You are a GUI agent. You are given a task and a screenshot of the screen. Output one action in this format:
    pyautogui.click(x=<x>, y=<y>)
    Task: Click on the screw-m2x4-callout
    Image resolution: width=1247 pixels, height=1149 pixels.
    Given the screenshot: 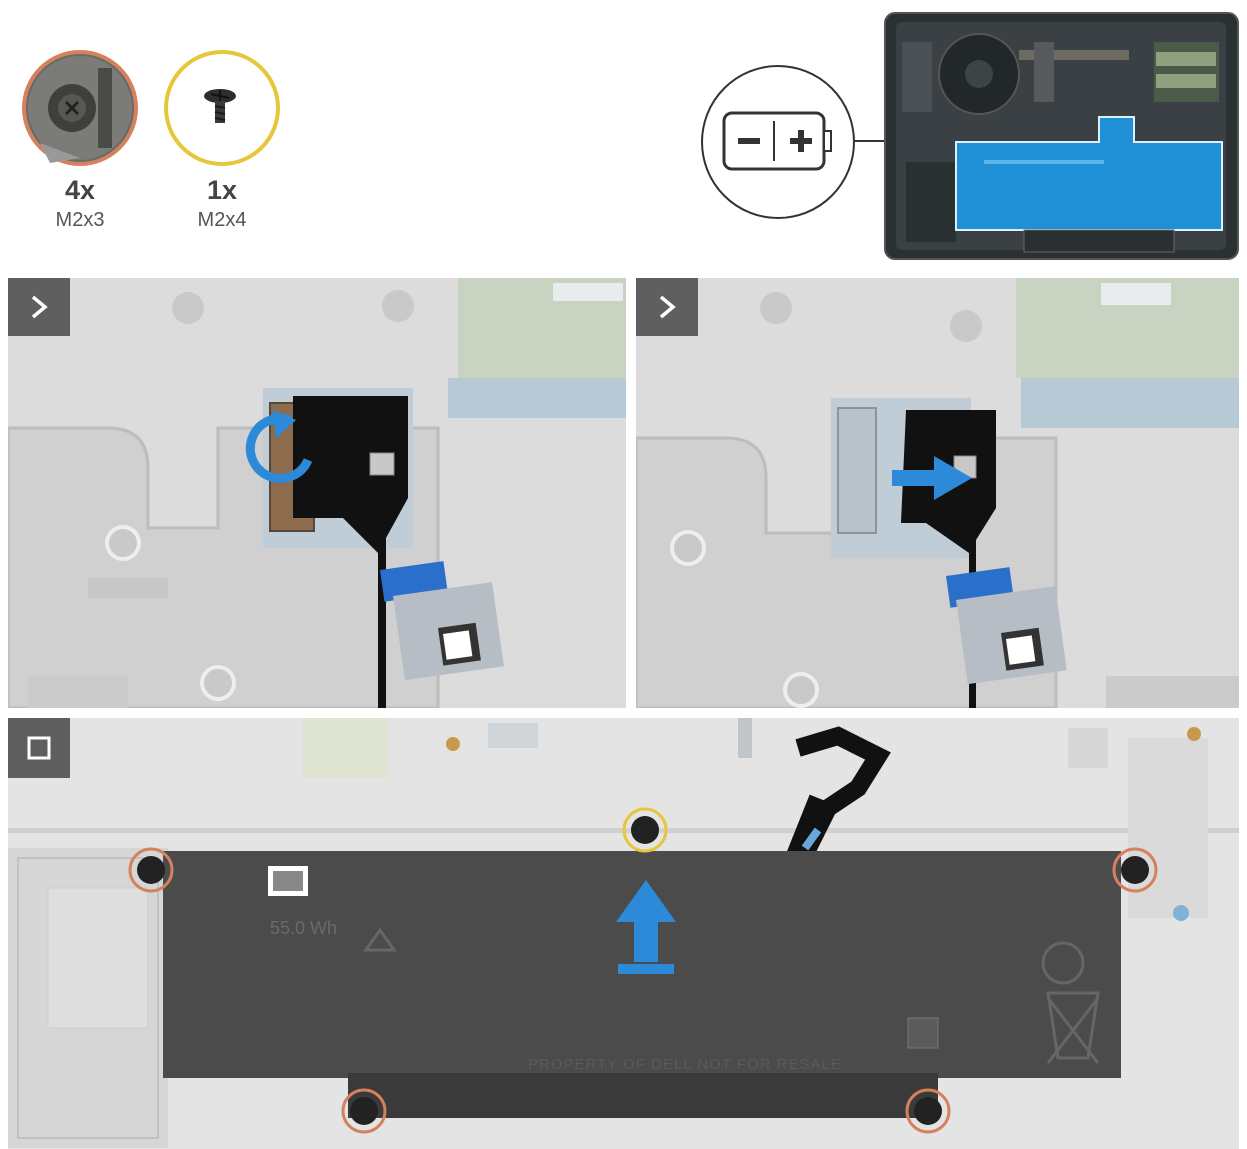 What is the action you would take?
    pyautogui.click(x=222, y=108)
    